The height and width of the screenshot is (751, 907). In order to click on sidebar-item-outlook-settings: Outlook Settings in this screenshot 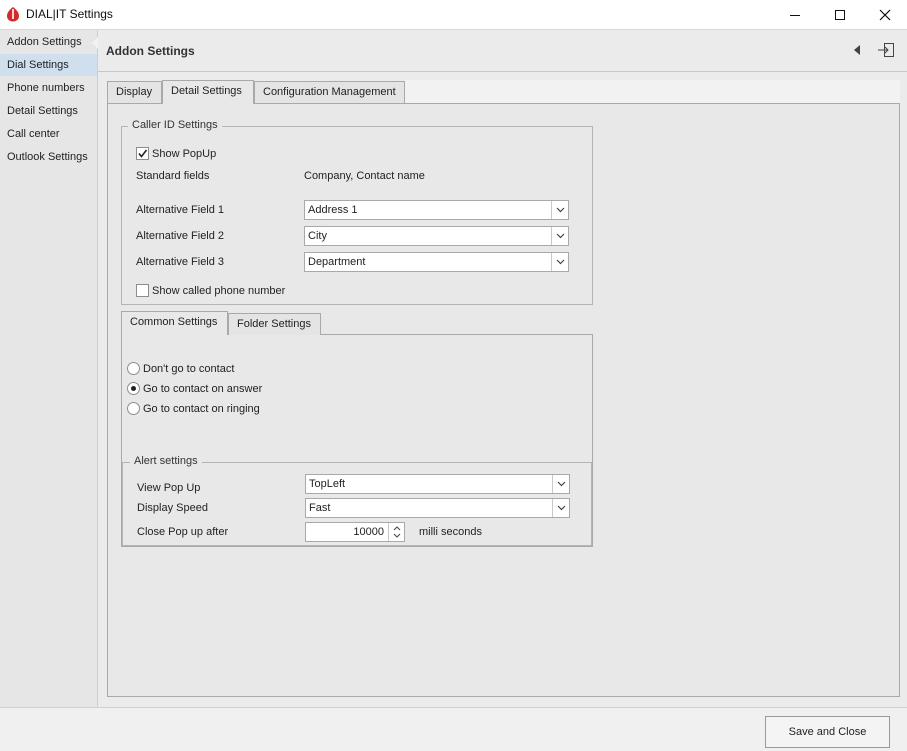, I will do `click(48, 157)`.